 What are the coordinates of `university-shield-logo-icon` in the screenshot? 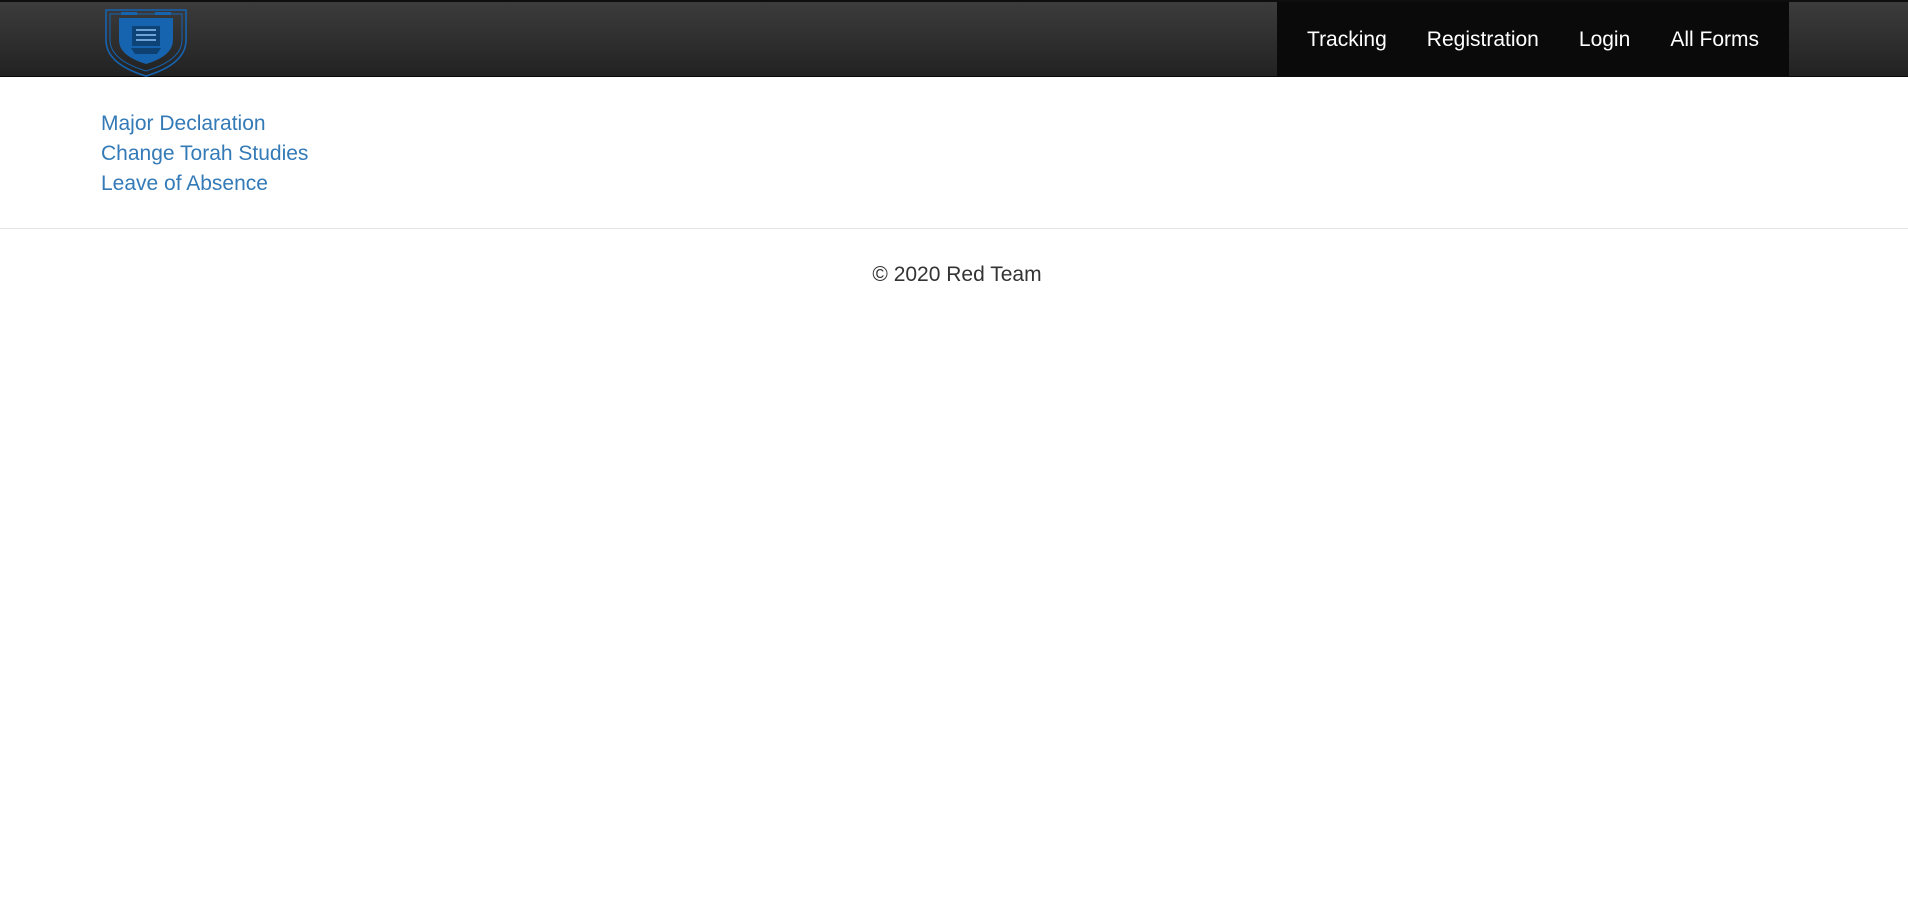 It's located at (146, 43).